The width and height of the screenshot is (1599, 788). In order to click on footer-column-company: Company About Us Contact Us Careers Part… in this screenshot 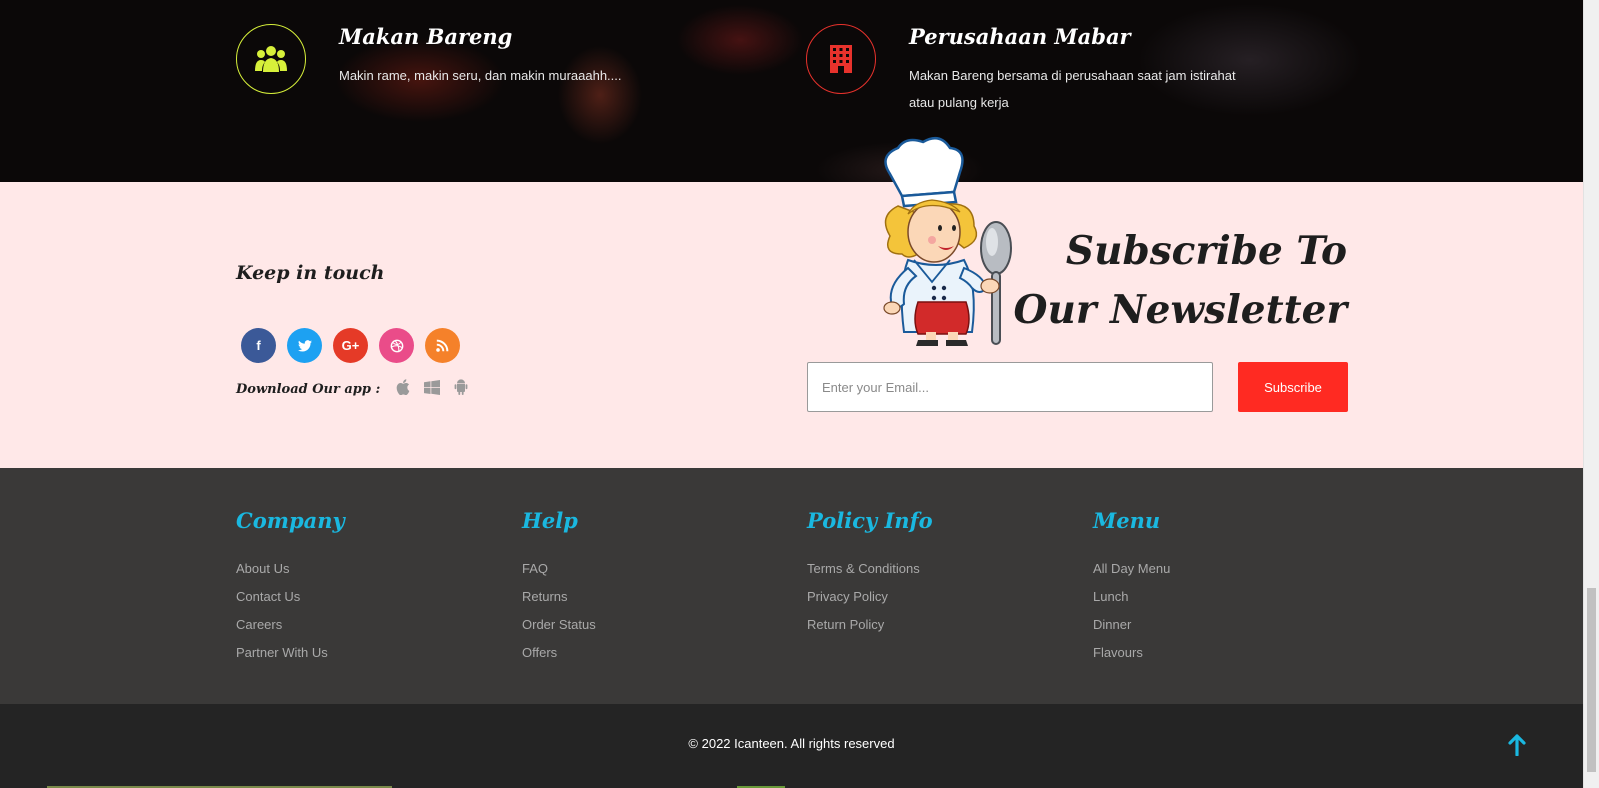, I will do `click(290, 587)`.